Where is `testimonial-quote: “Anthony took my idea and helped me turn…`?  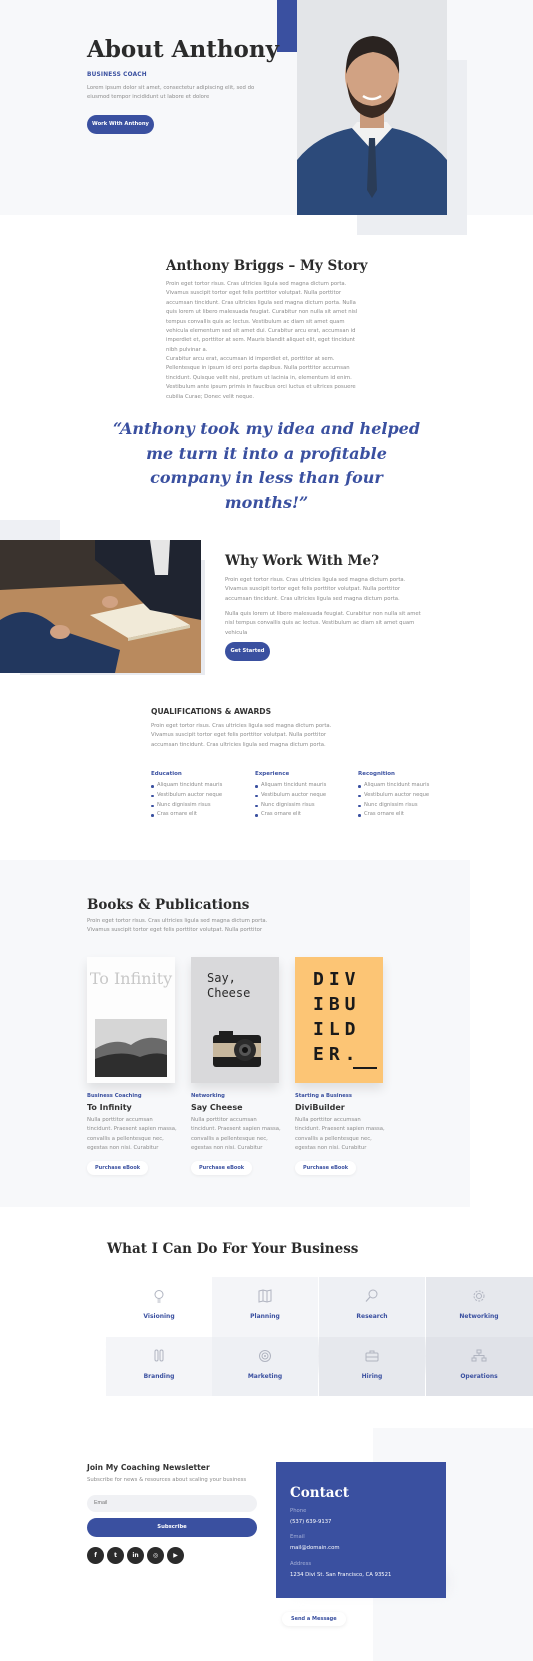 testimonial-quote: “Anthony took my idea and helped me turn… is located at coordinates (266, 465).